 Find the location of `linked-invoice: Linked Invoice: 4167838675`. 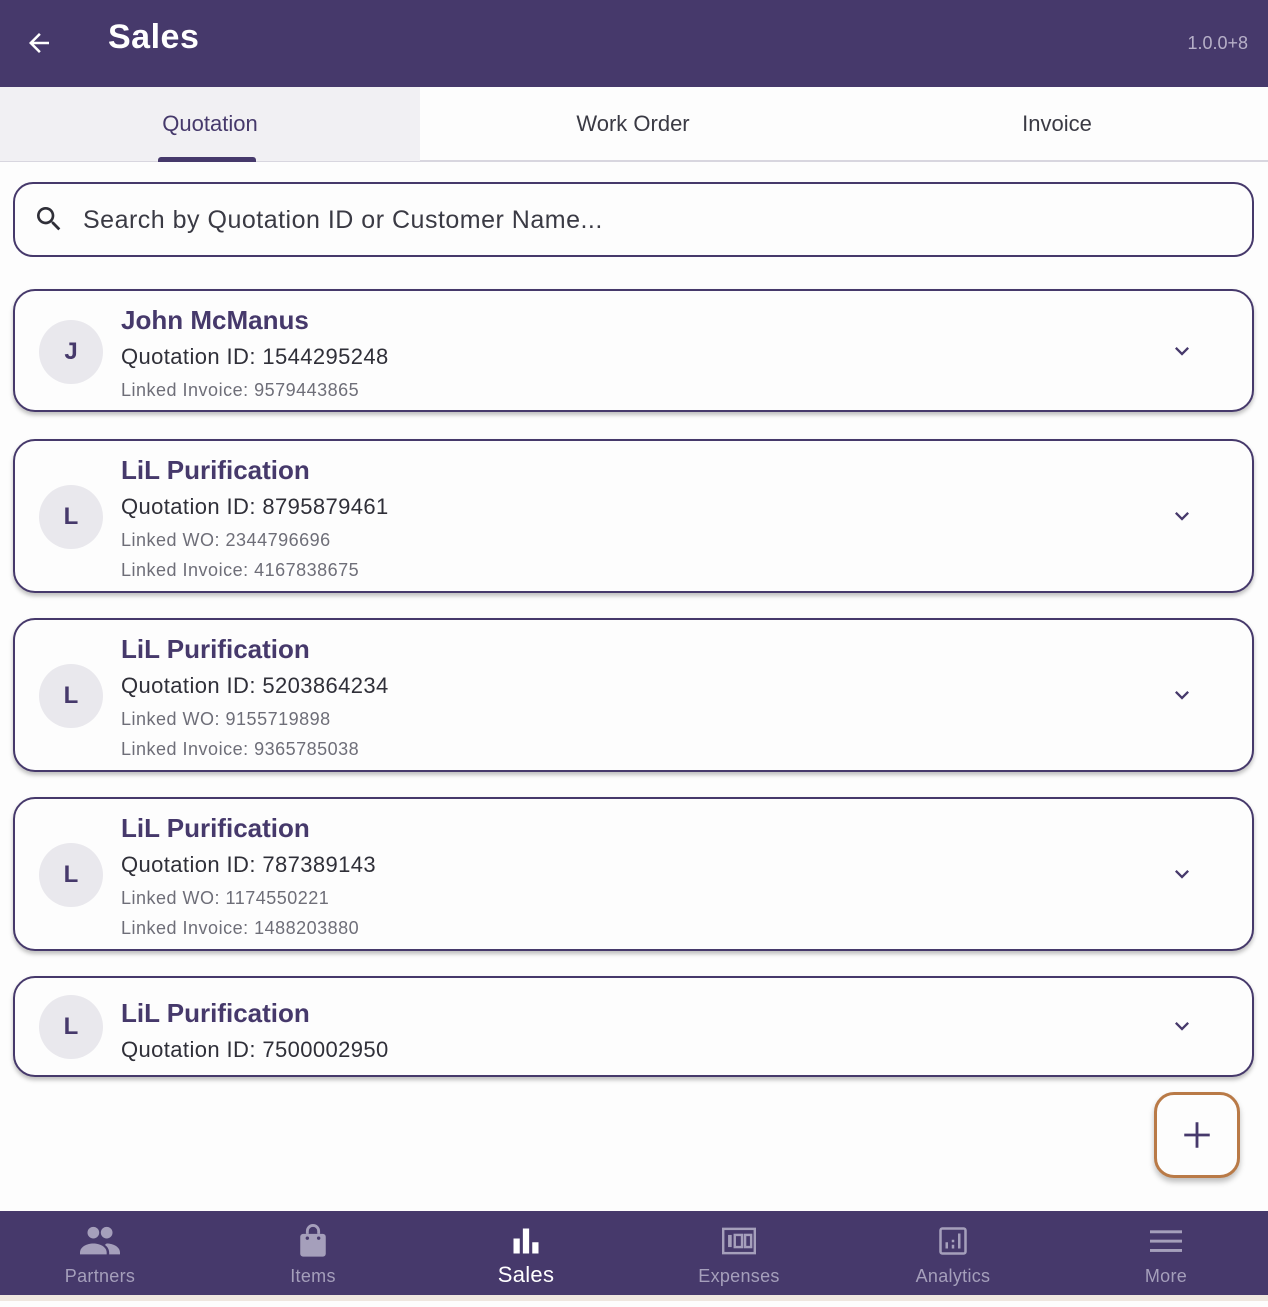

linked-invoice: Linked Invoice: 4167838675 is located at coordinates (240, 570).